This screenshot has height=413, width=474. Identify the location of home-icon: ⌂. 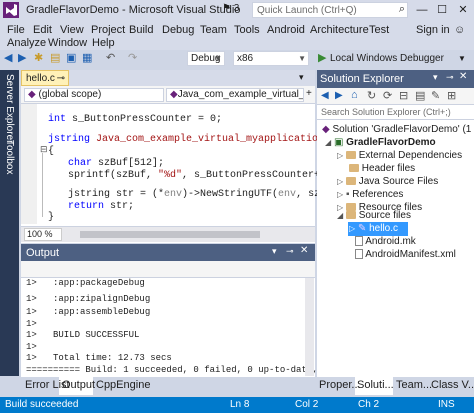
(354, 95).